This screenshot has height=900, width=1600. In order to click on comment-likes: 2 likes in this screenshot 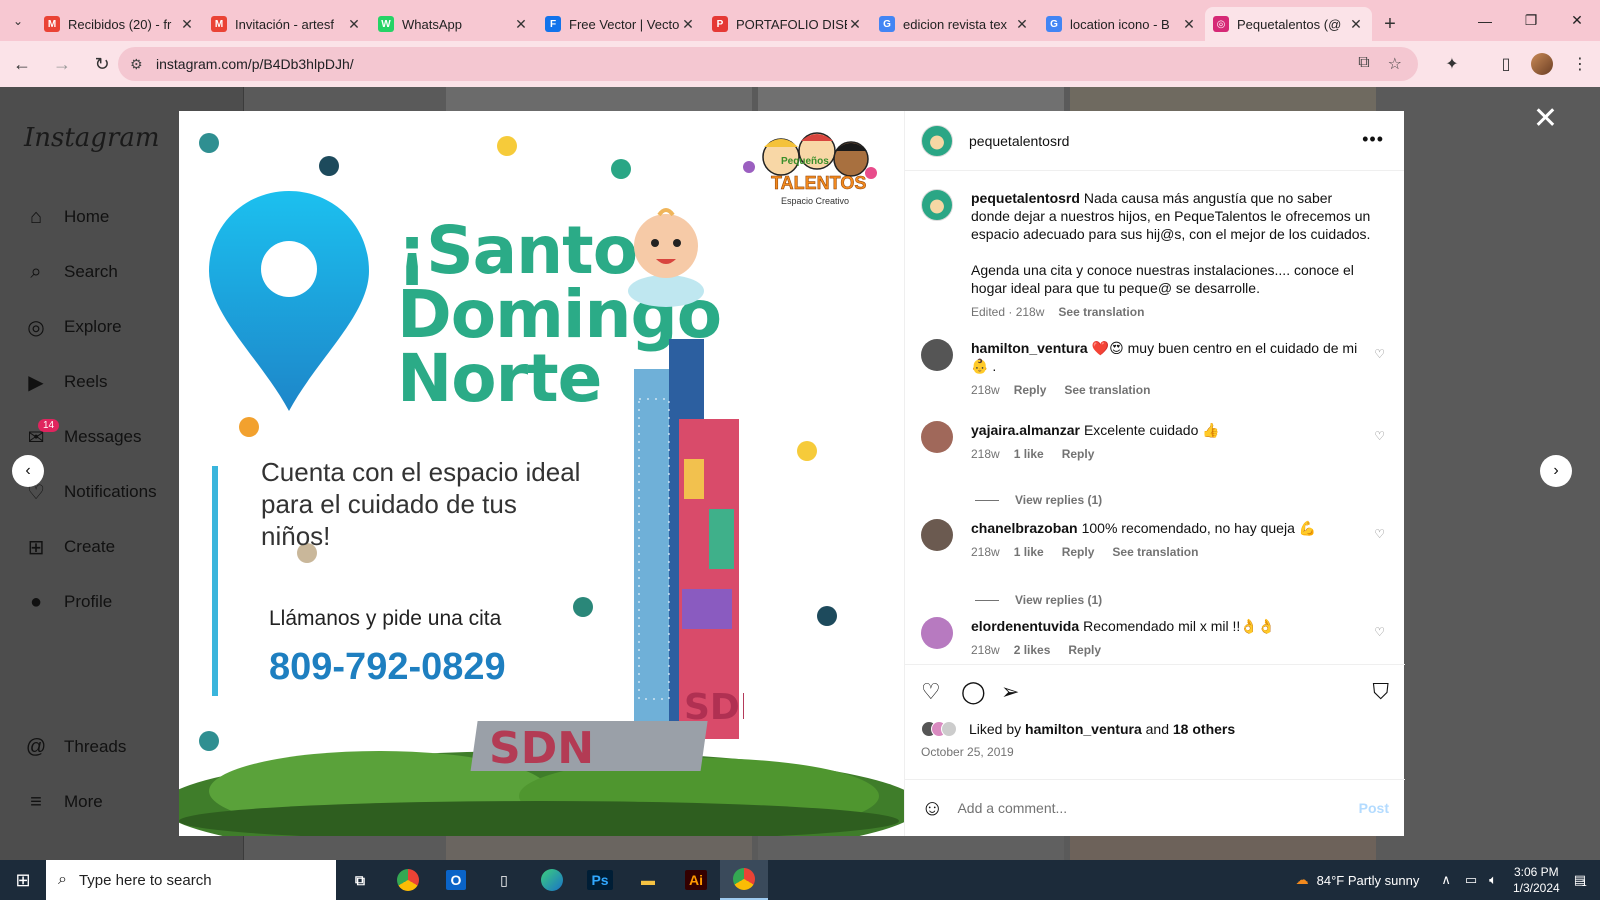, I will do `click(1032, 650)`.